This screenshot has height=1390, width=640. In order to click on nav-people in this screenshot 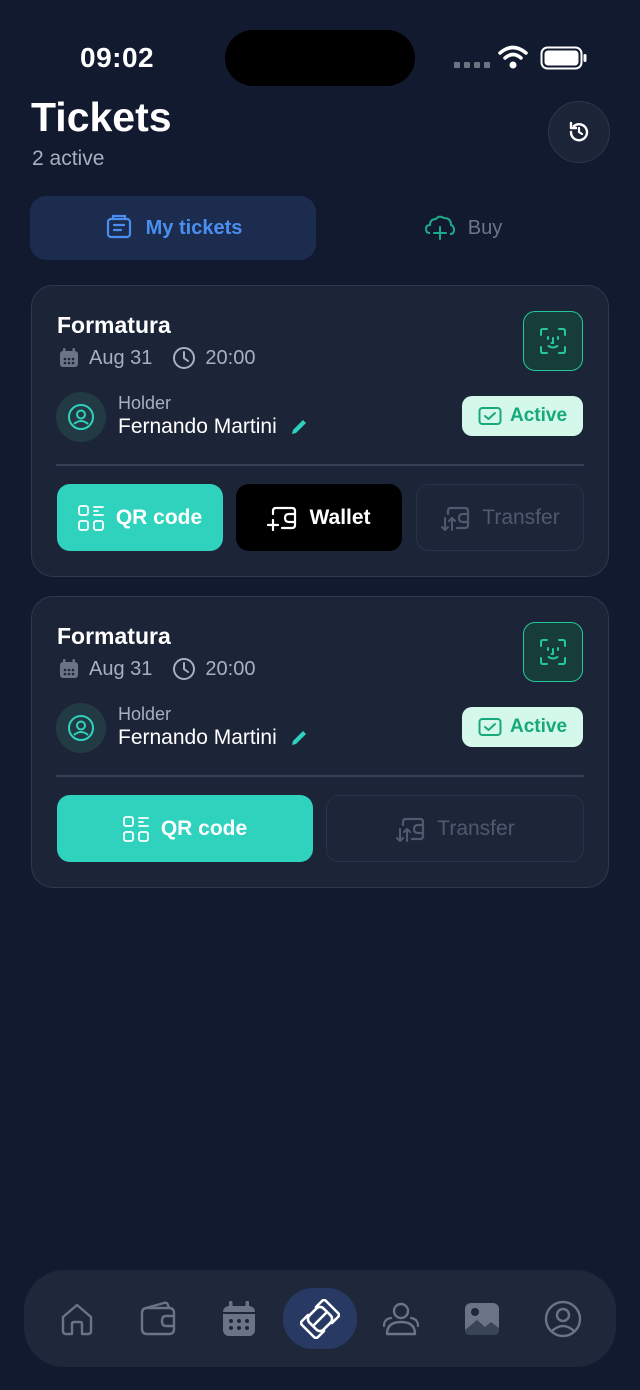, I will do `click(401, 1318)`.